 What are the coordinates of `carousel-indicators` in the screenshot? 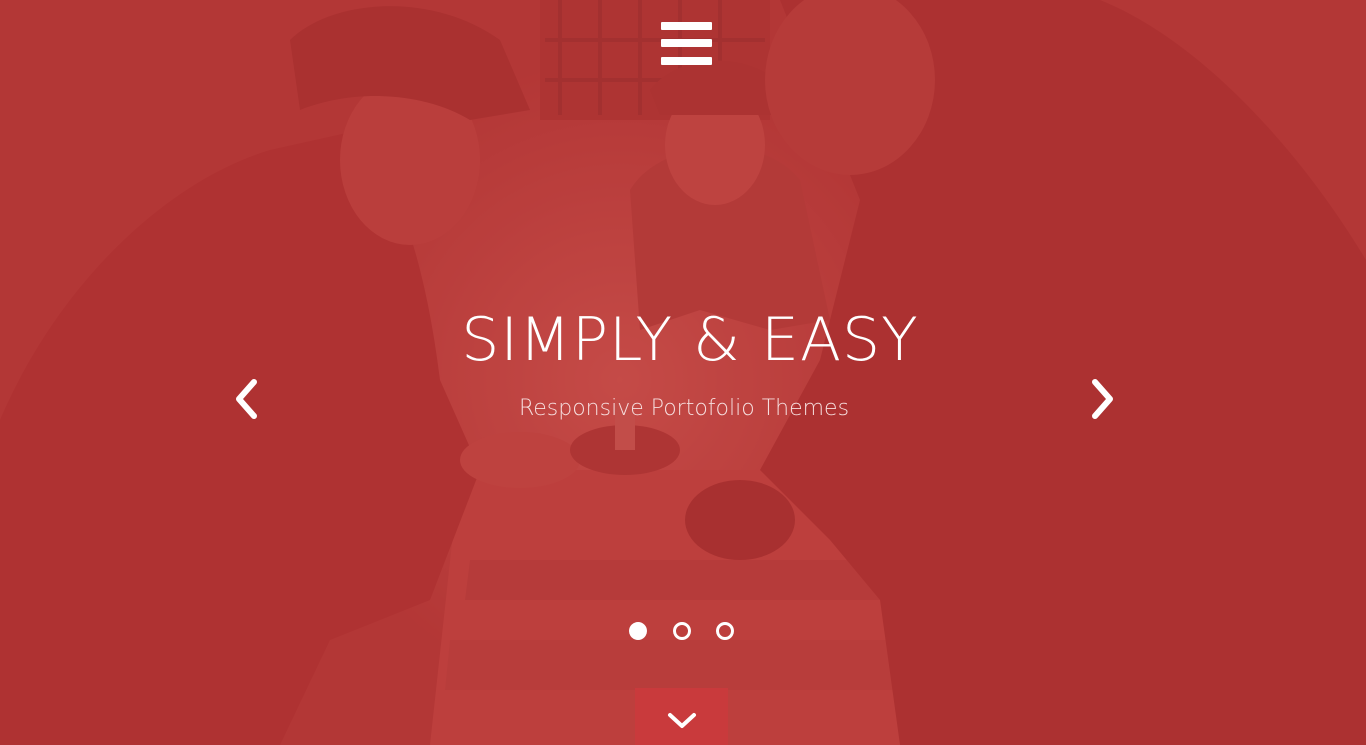 It's located at (684, 631).